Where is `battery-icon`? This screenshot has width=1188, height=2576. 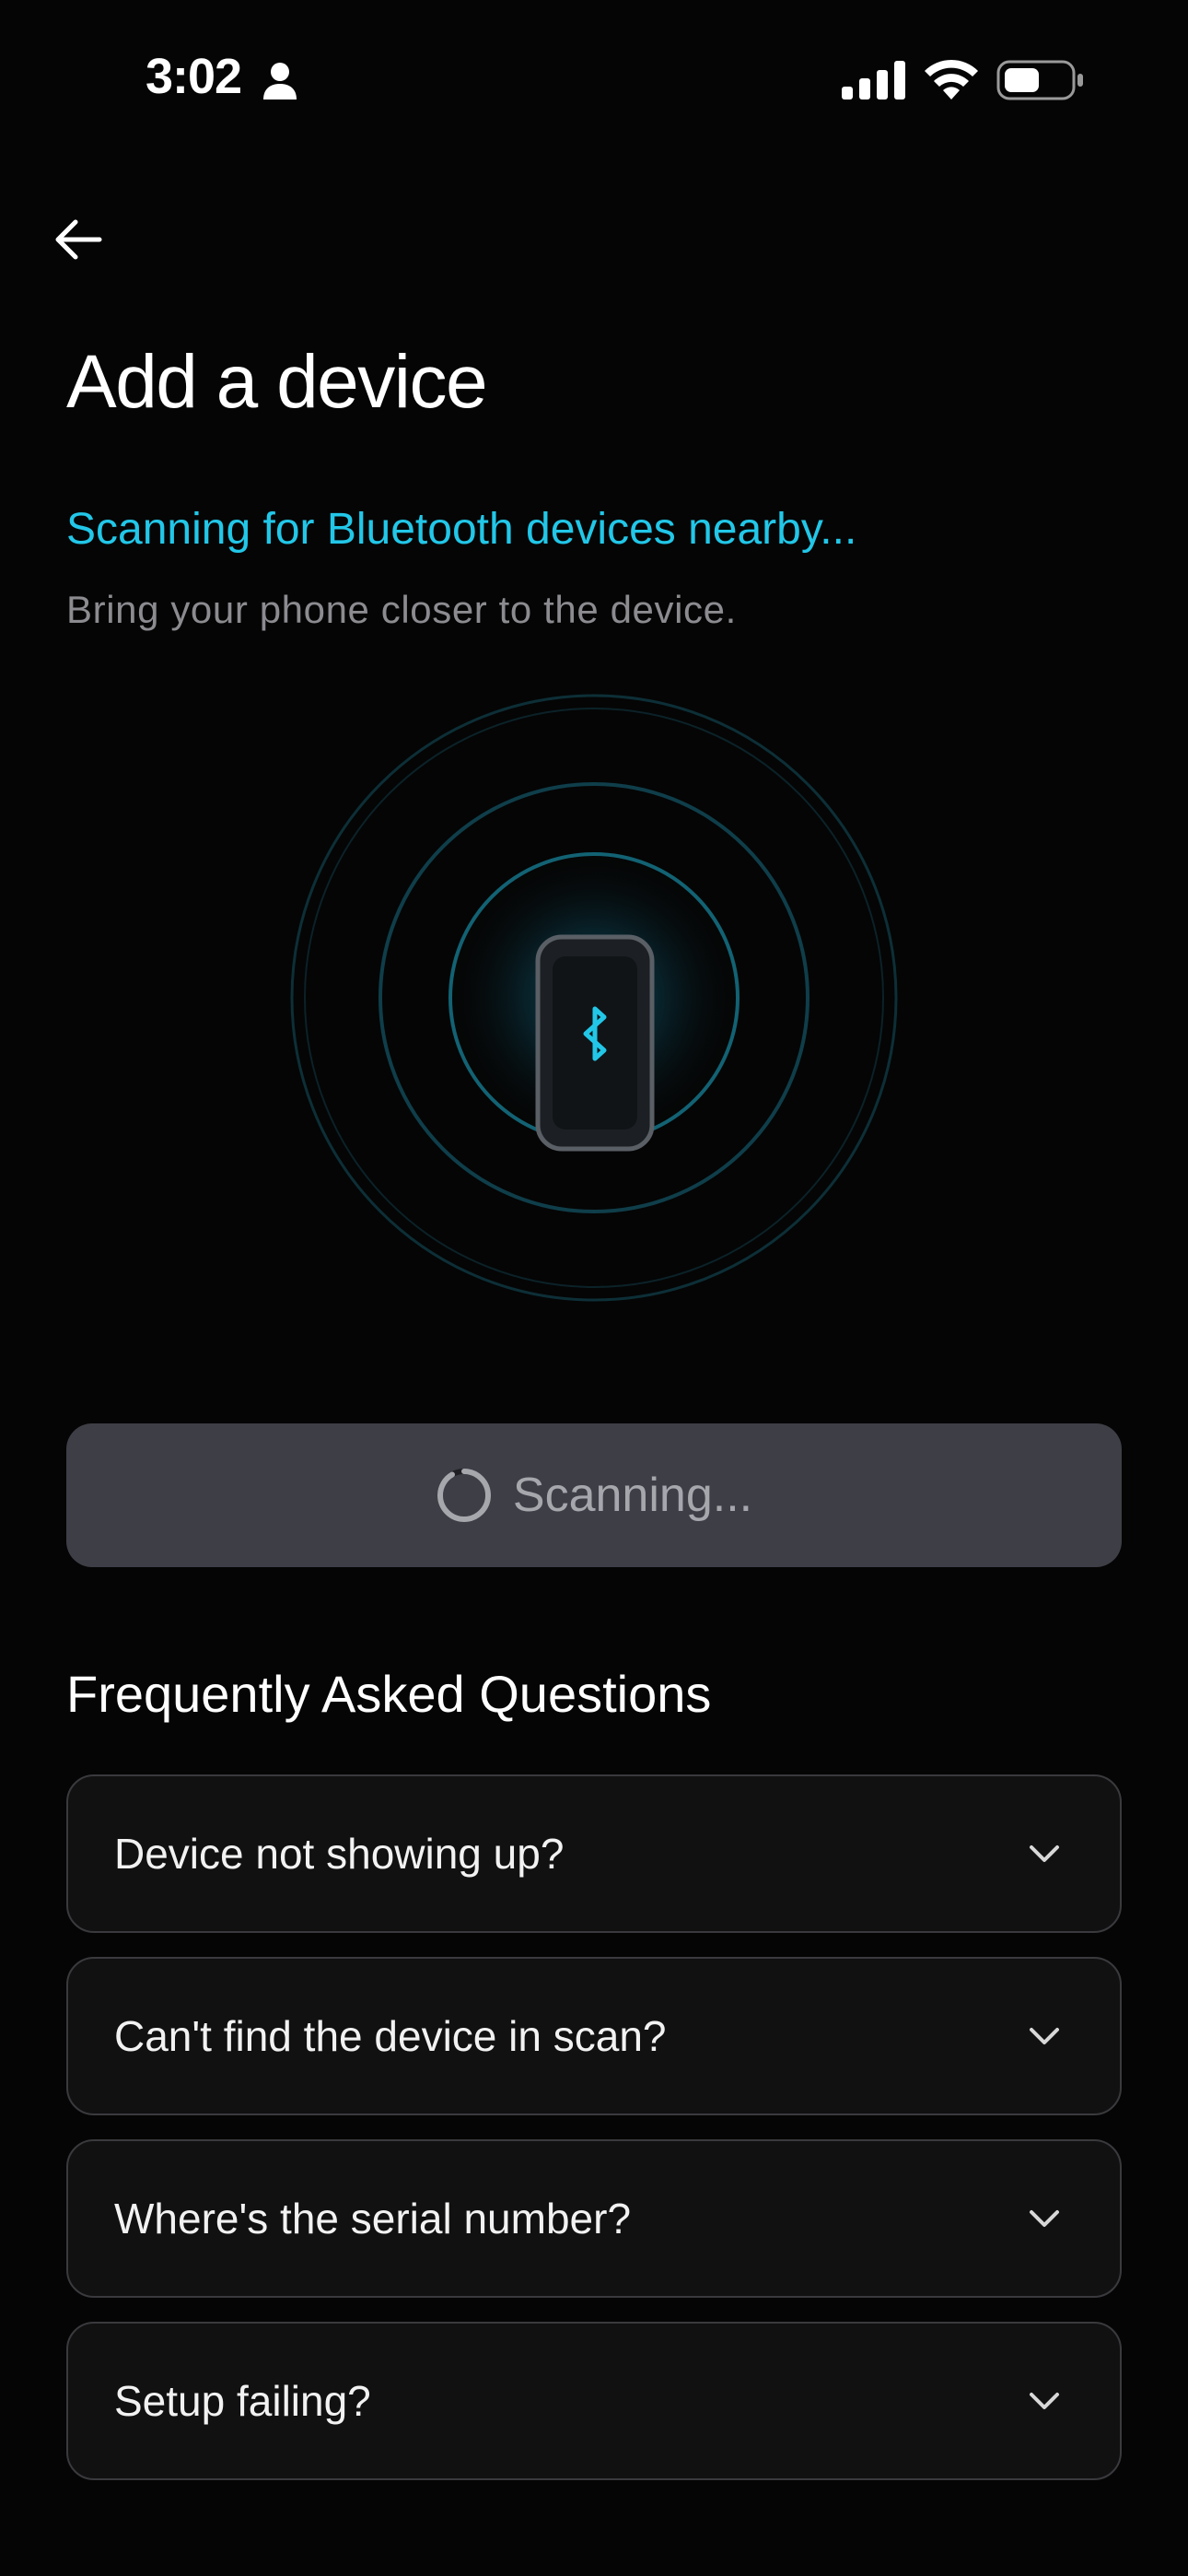
battery-icon is located at coordinates (1039, 80).